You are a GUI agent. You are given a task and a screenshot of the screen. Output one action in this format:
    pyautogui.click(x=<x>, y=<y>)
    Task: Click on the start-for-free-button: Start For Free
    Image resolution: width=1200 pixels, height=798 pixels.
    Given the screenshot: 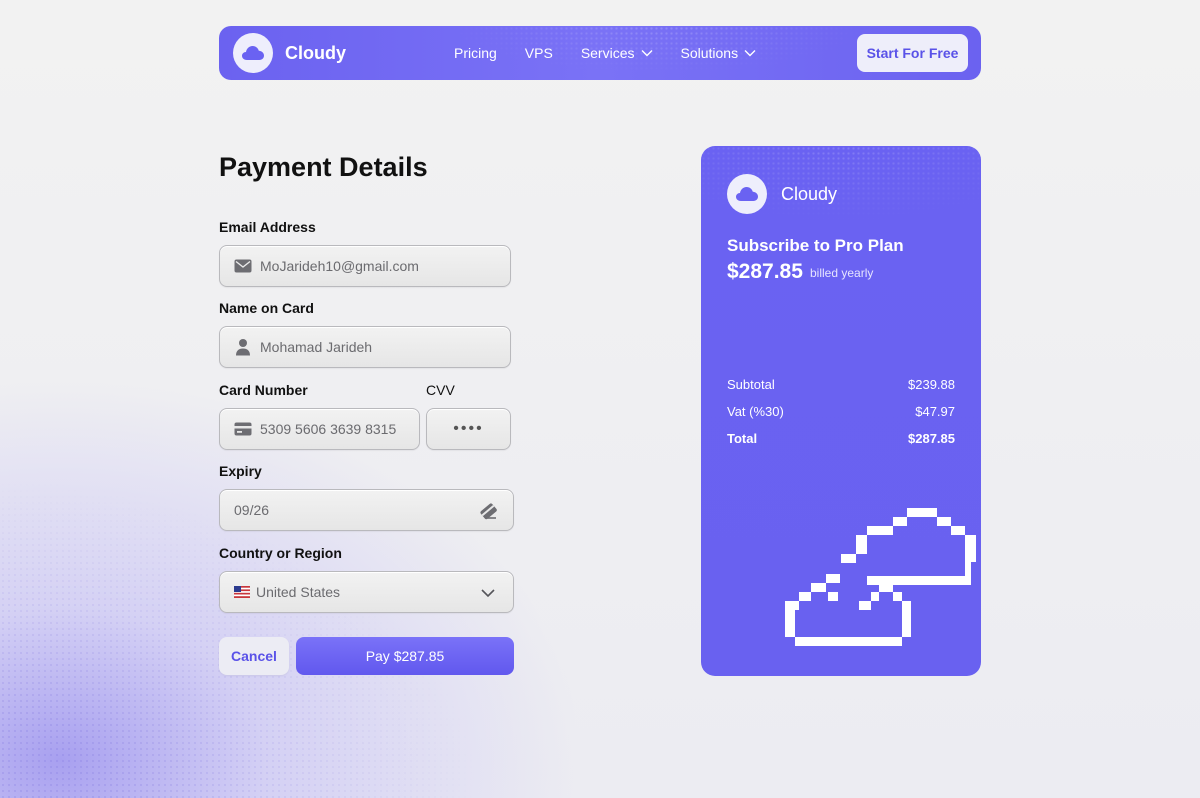 What is the action you would take?
    pyautogui.click(x=912, y=53)
    